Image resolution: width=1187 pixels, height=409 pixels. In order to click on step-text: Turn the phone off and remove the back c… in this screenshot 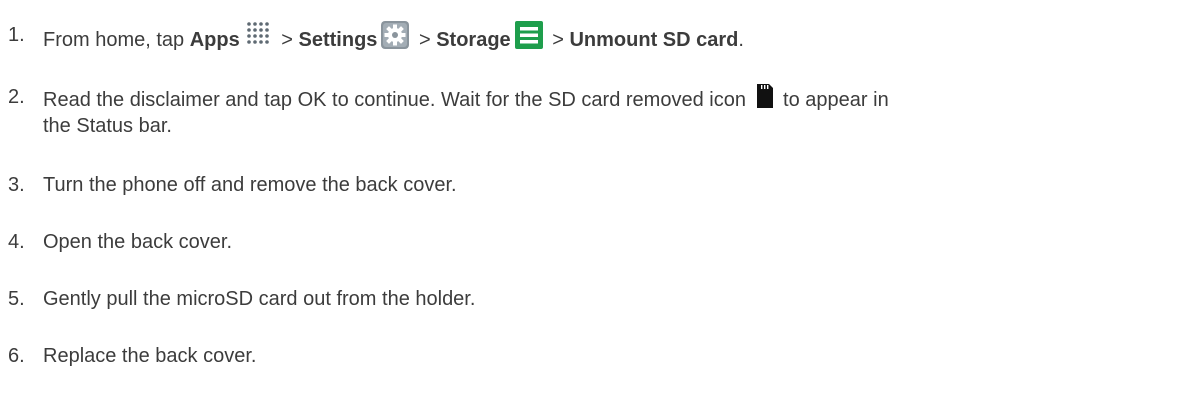, I will do `click(250, 185)`.